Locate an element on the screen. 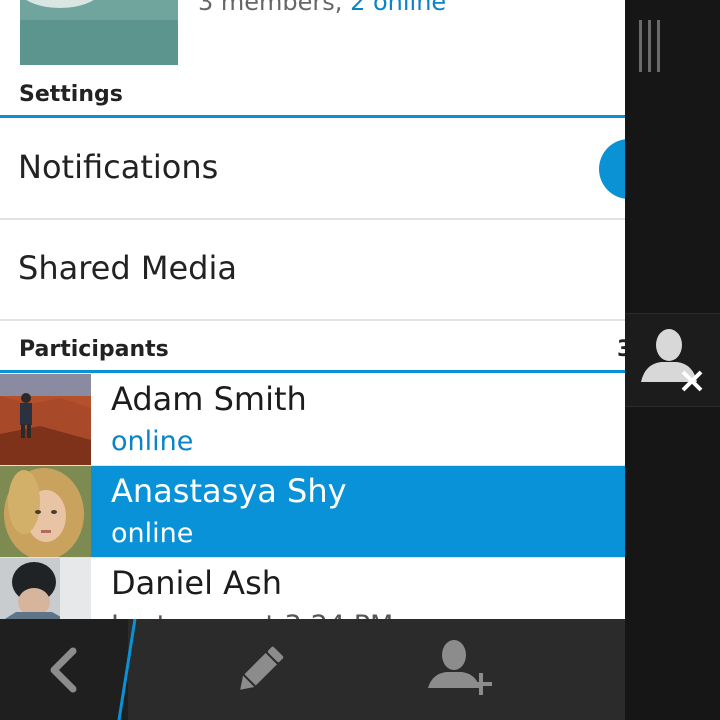  settings-header-label: Settings is located at coordinates (71, 94).